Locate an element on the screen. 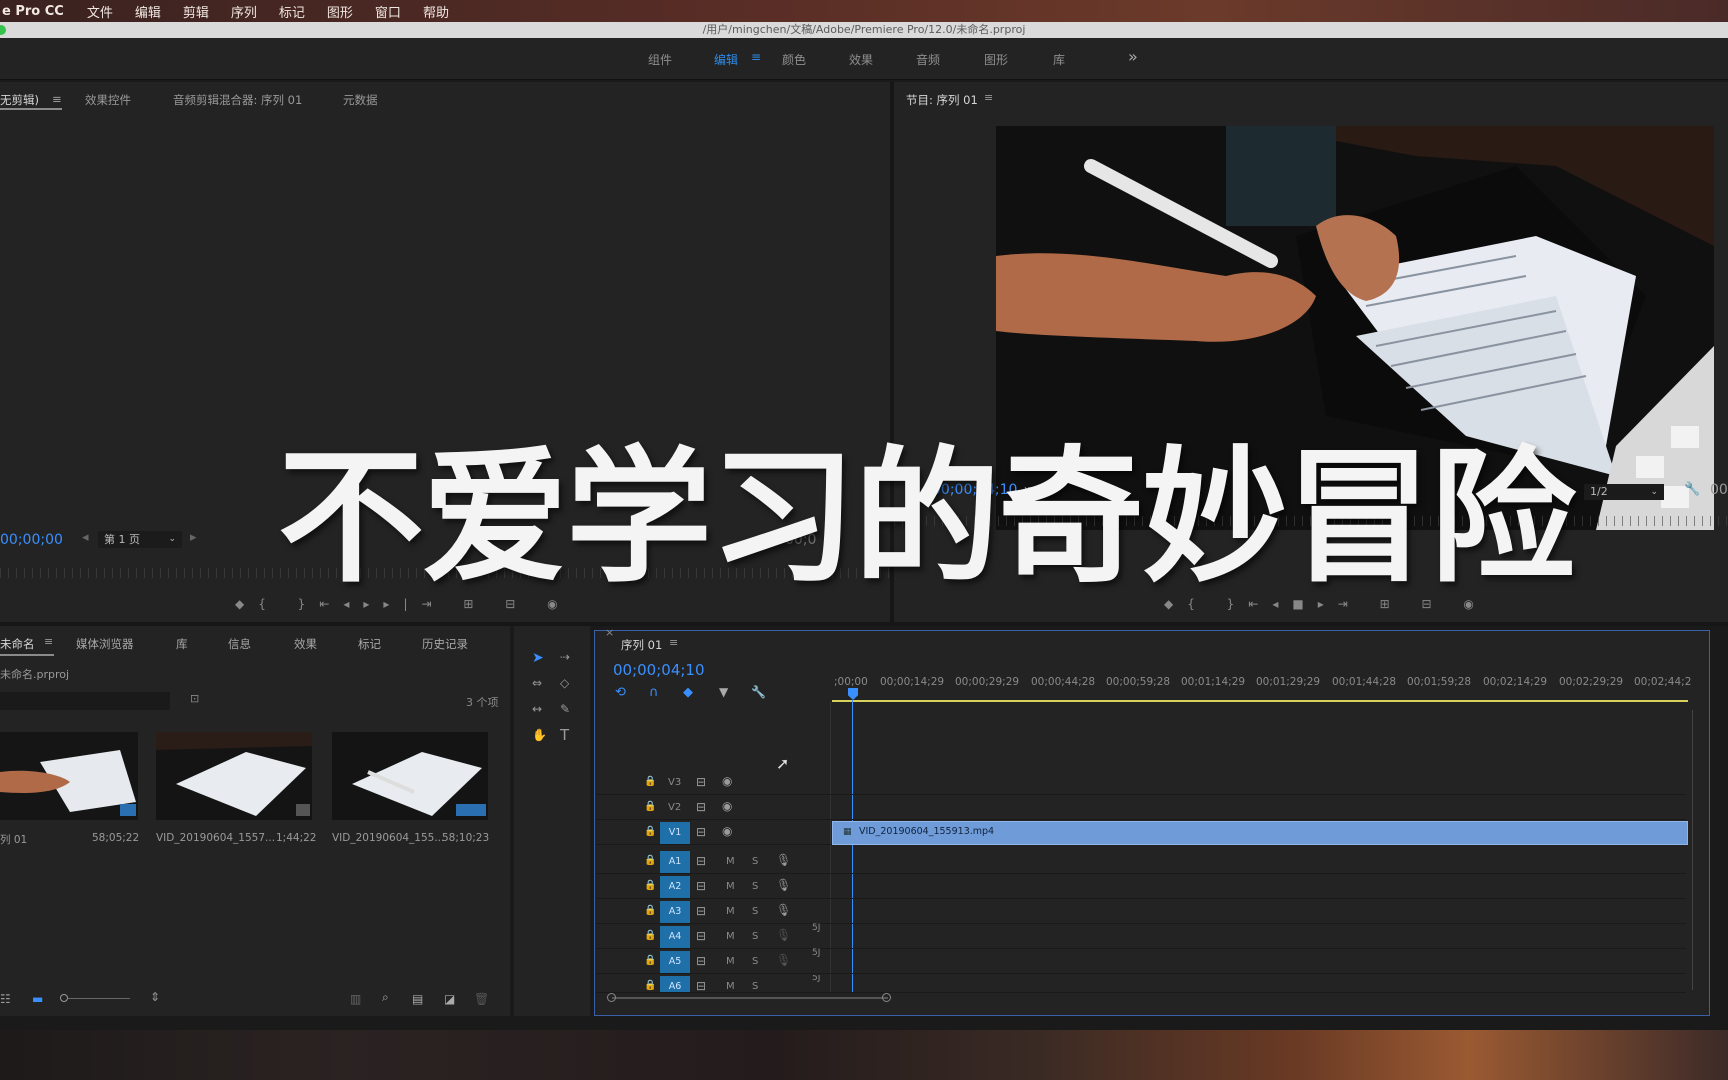  zoom-slider-track is located at coordinates (99, 998).